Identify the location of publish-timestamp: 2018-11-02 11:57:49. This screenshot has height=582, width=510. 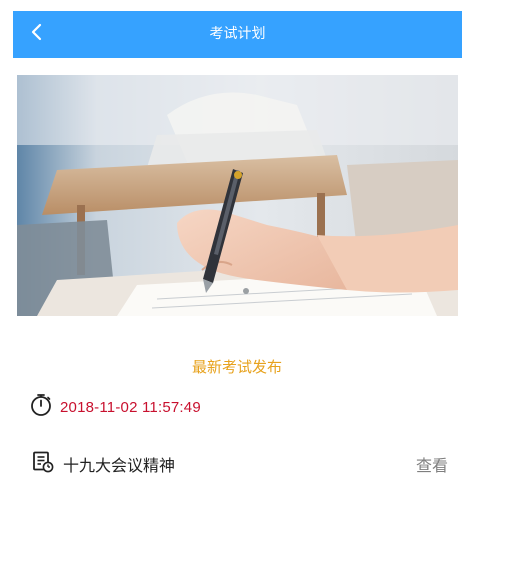
(130, 407).